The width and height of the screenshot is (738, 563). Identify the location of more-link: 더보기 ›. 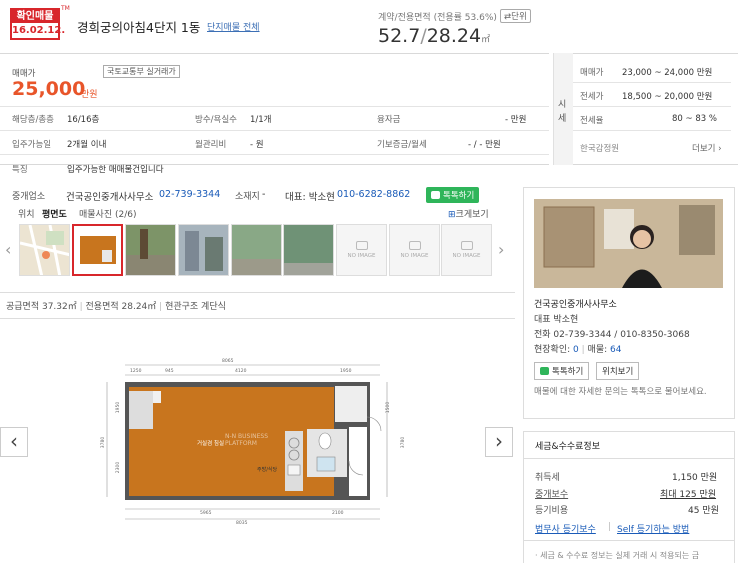
(707, 148).